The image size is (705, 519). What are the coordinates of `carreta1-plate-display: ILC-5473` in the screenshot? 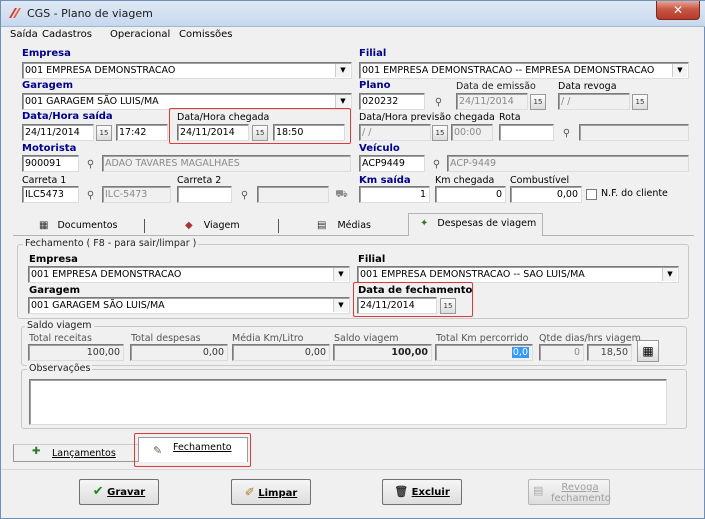 It's located at (136, 194).